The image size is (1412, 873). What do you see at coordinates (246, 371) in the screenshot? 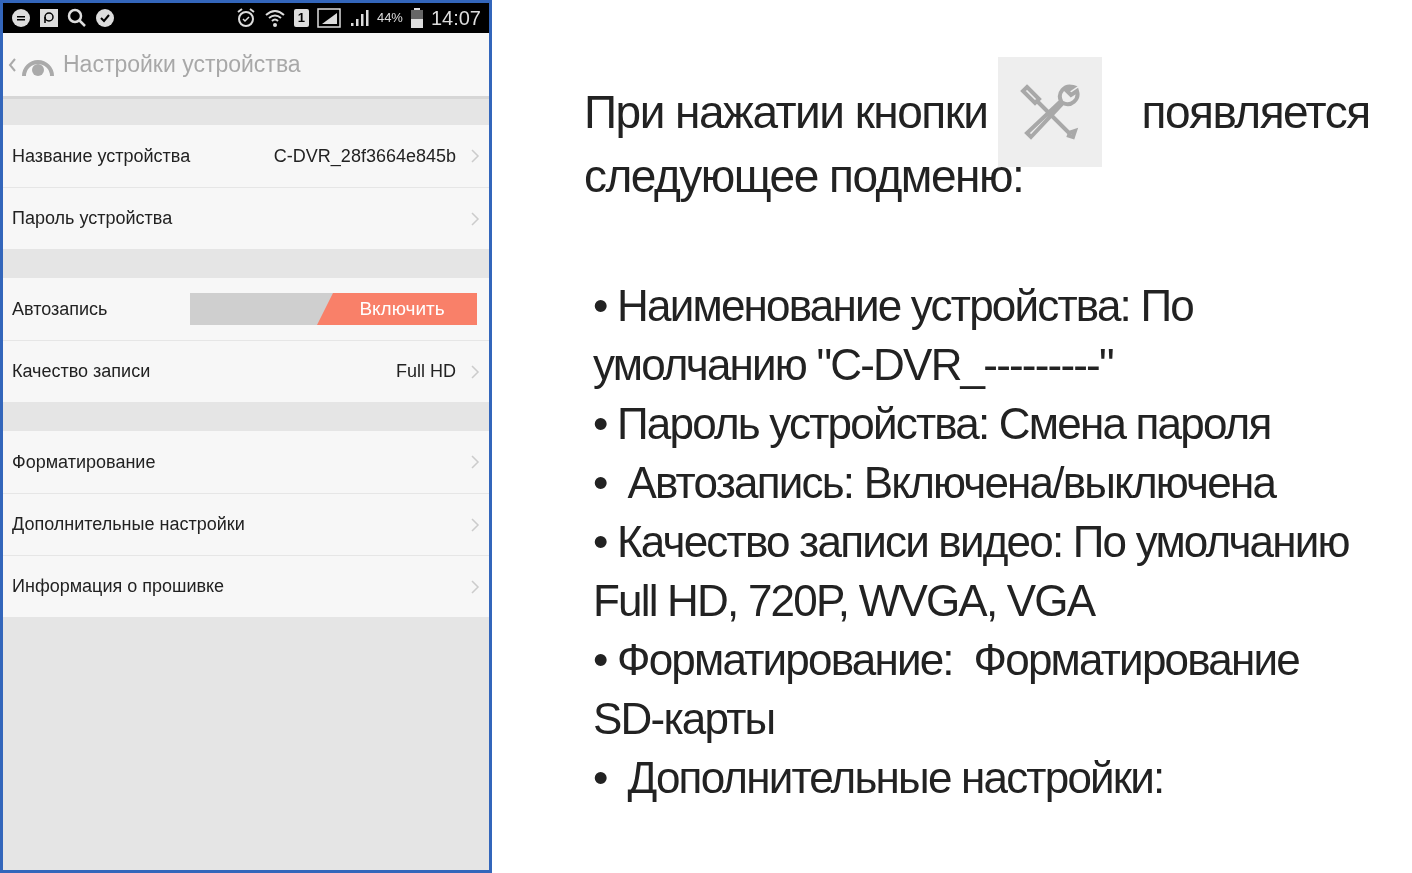
I see `settings-row: Качество записи Full HD` at bounding box center [246, 371].